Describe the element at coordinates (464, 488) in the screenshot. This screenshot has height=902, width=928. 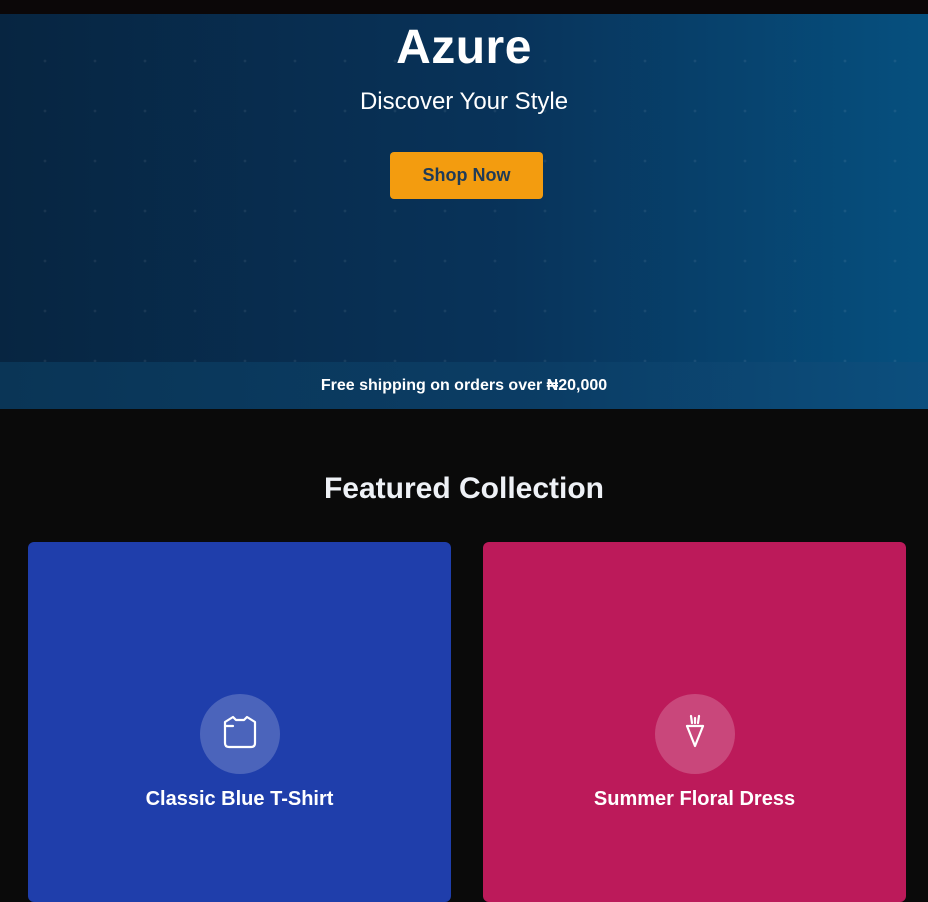
I see `section-title: Featured Collection` at that location.